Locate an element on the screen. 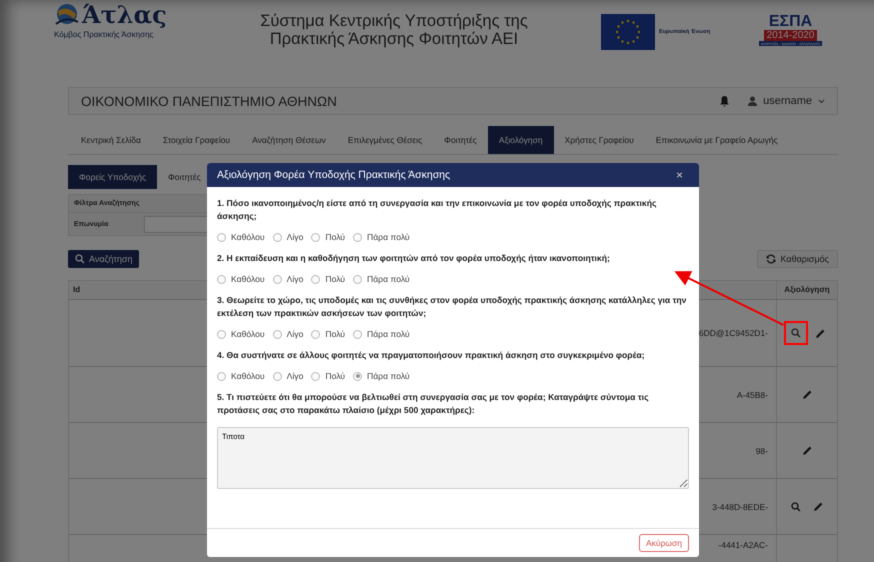 This screenshot has height=562, width=874. nav-tab: Επικοινωνία με Γραφείο Αρωγής is located at coordinates (716, 140).